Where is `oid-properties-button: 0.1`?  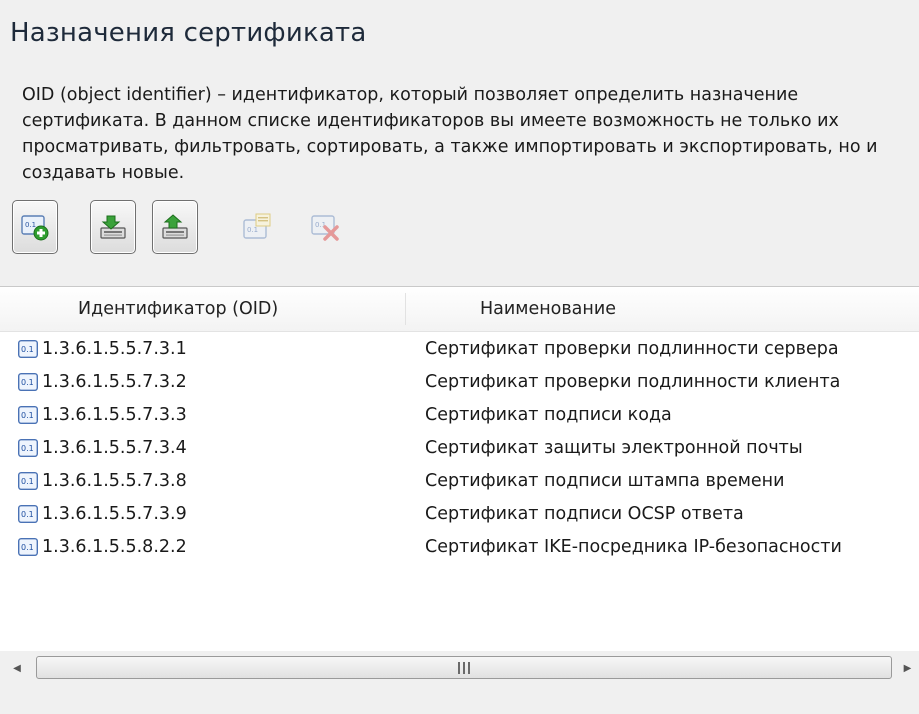 oid-properties-button: 0.1 is located at coordinates (257, 227).